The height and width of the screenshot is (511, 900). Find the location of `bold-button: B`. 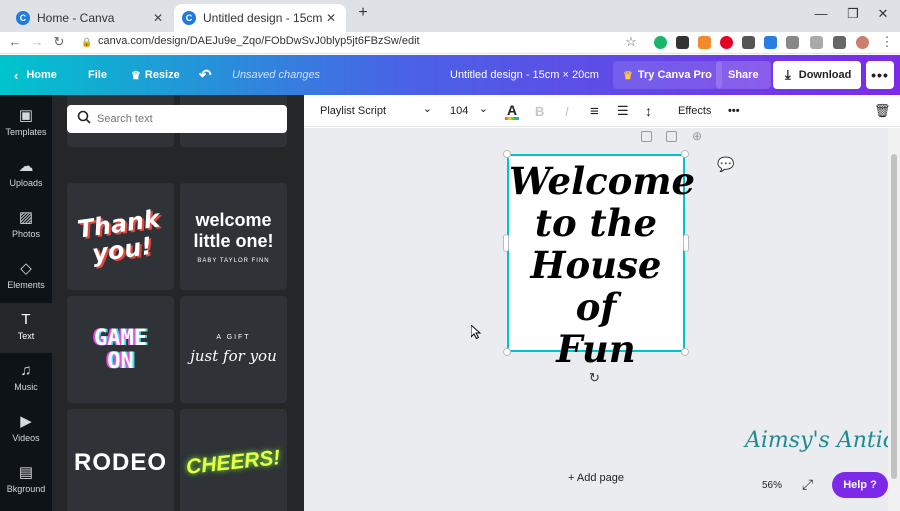

bold-button: B is located at coordinates (539, 111).